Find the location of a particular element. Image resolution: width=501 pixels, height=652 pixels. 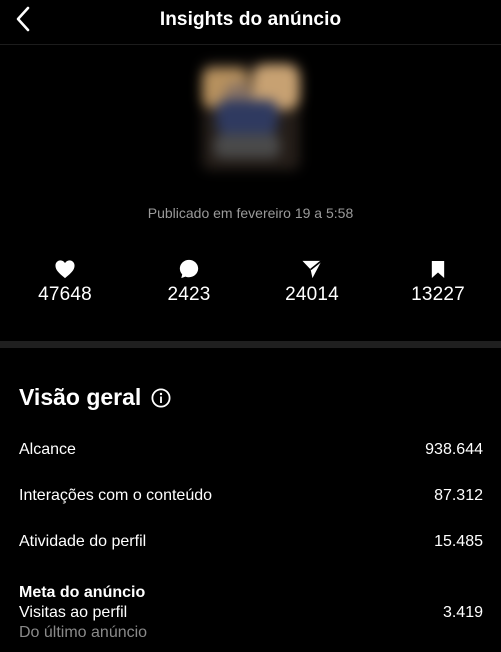

stat-likes: 47648 is located at coordinates (65, 282).